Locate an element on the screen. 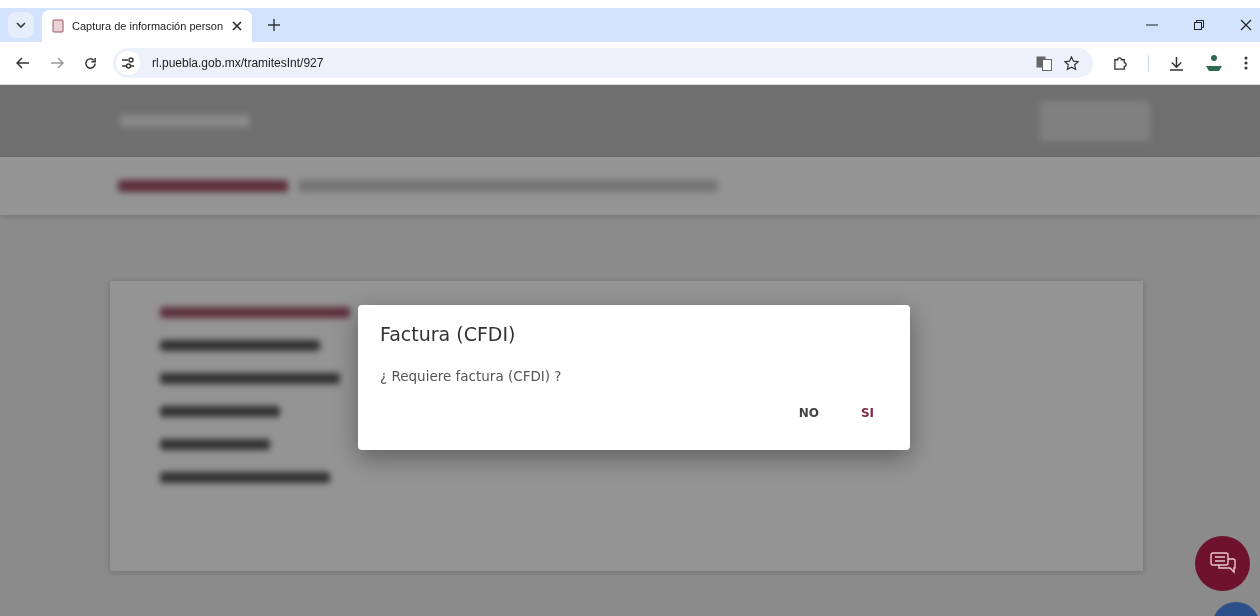  address-bar: rl.puebla.gob.mx/tramitesInt/927 is located at coordinates (603, 63).